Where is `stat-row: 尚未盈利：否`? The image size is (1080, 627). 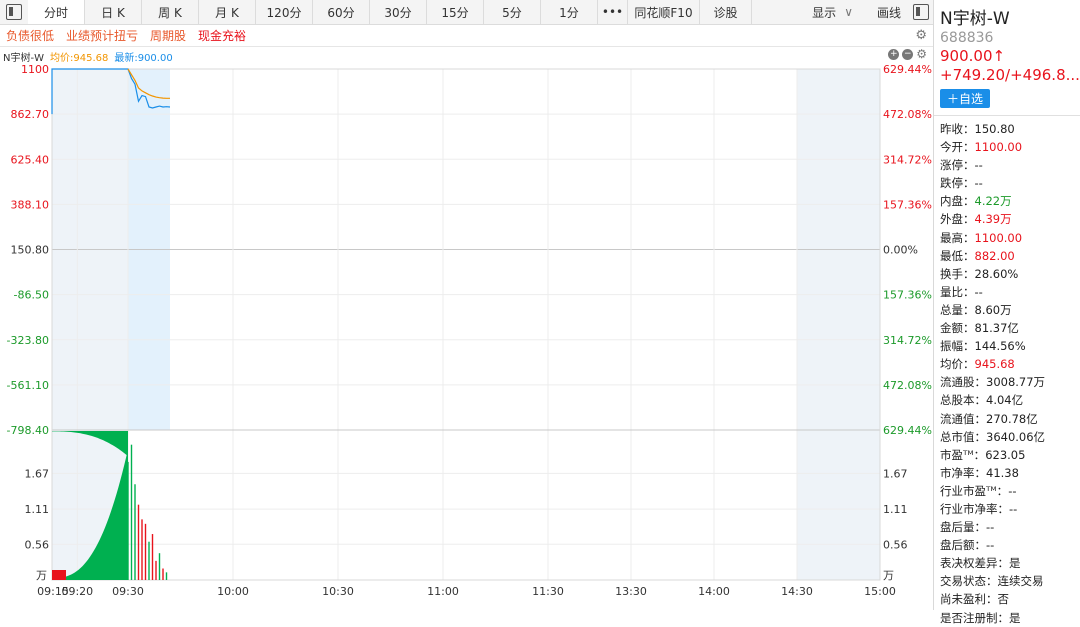
stat-row: 尚未盈利：否 is located at coordinates (1010, 599).